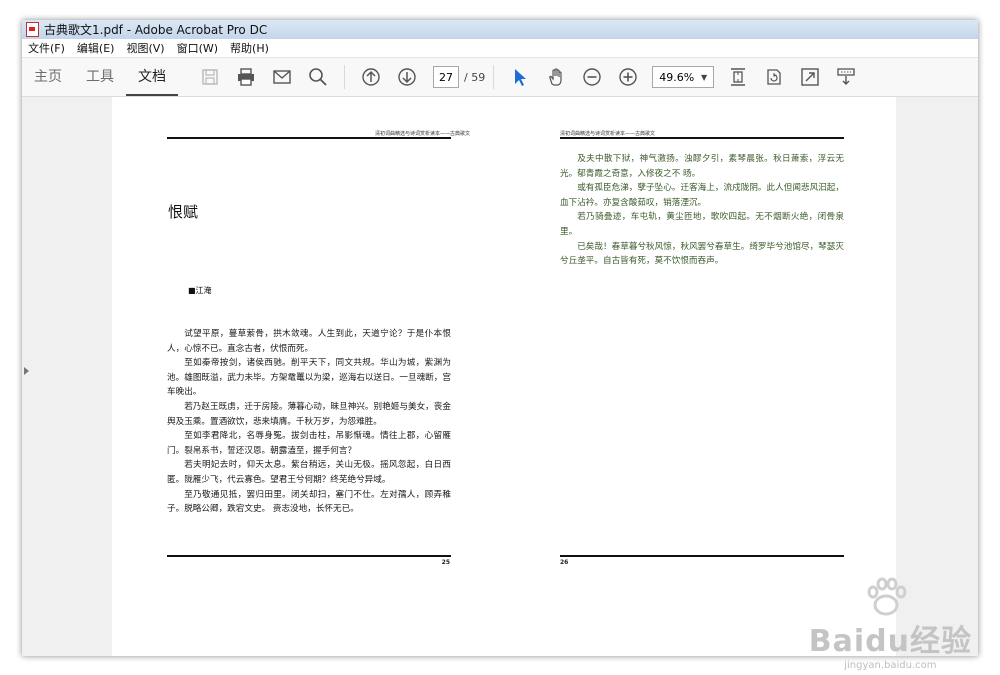 This screenshot has height=675, width=1000. Describe the element at coordinates (152, 77) in the screenshot. I see `tab-document: 文档` at that location.